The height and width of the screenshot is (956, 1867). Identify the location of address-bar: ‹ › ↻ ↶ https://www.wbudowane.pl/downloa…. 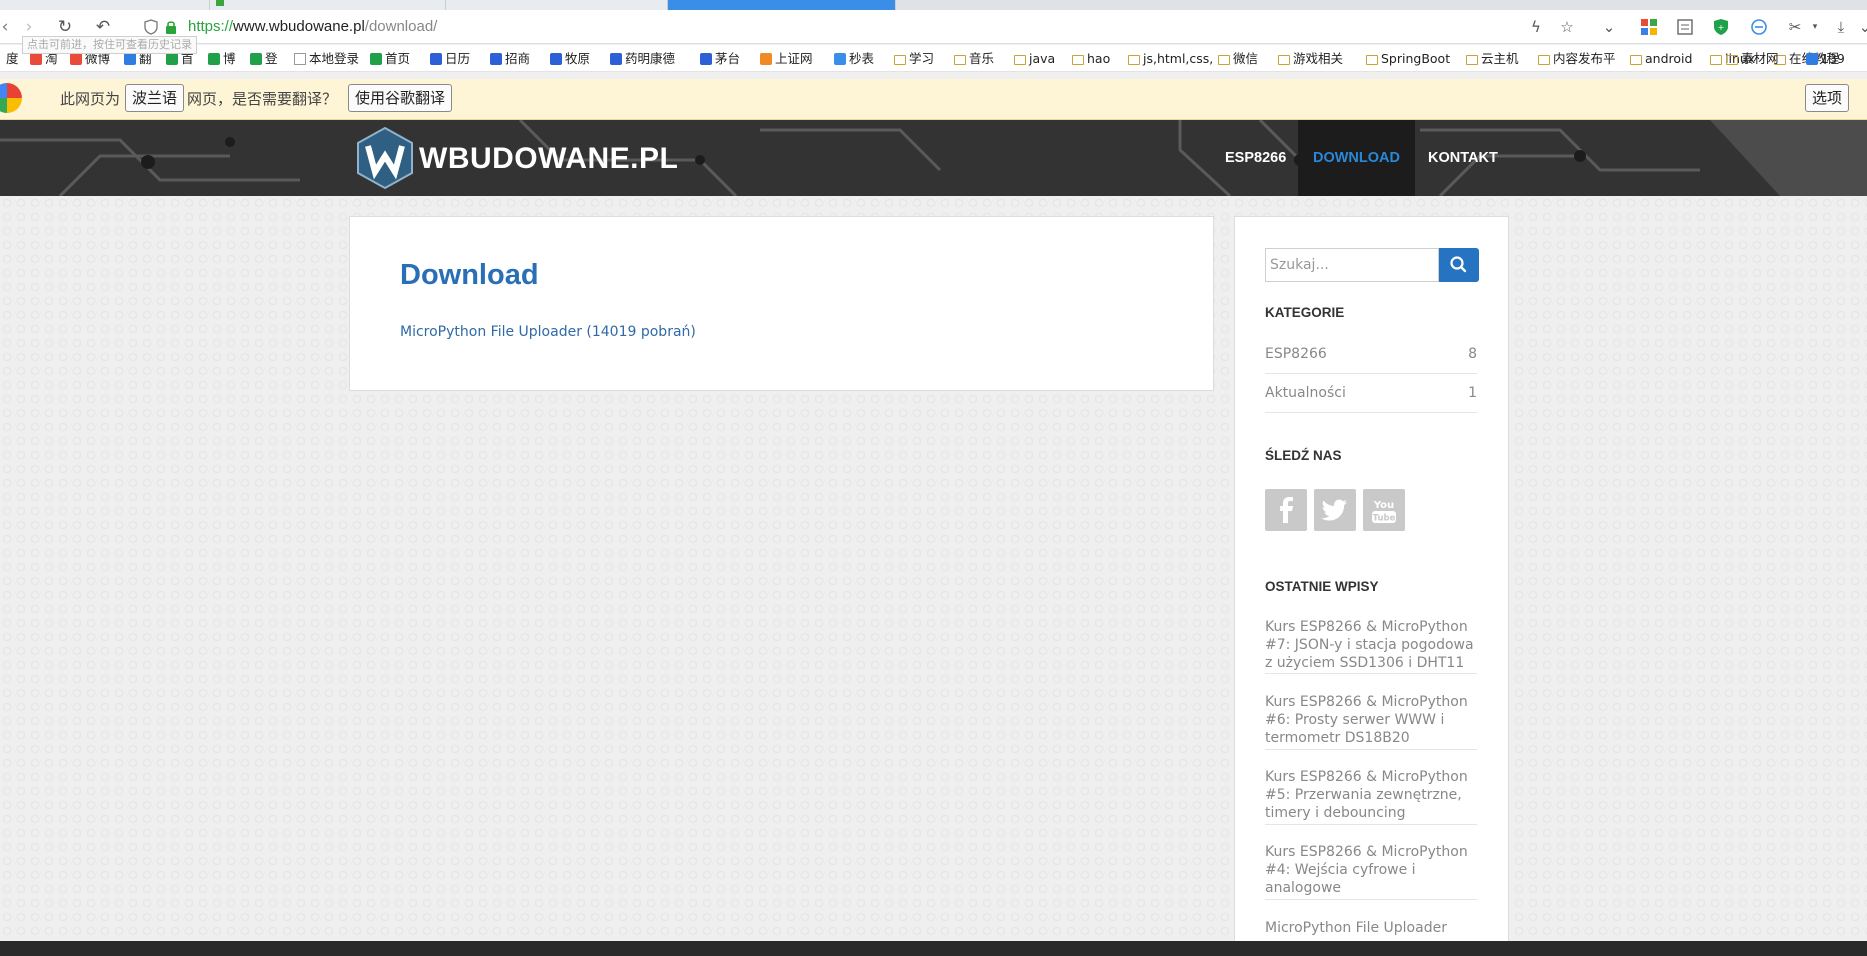
(933, 27).